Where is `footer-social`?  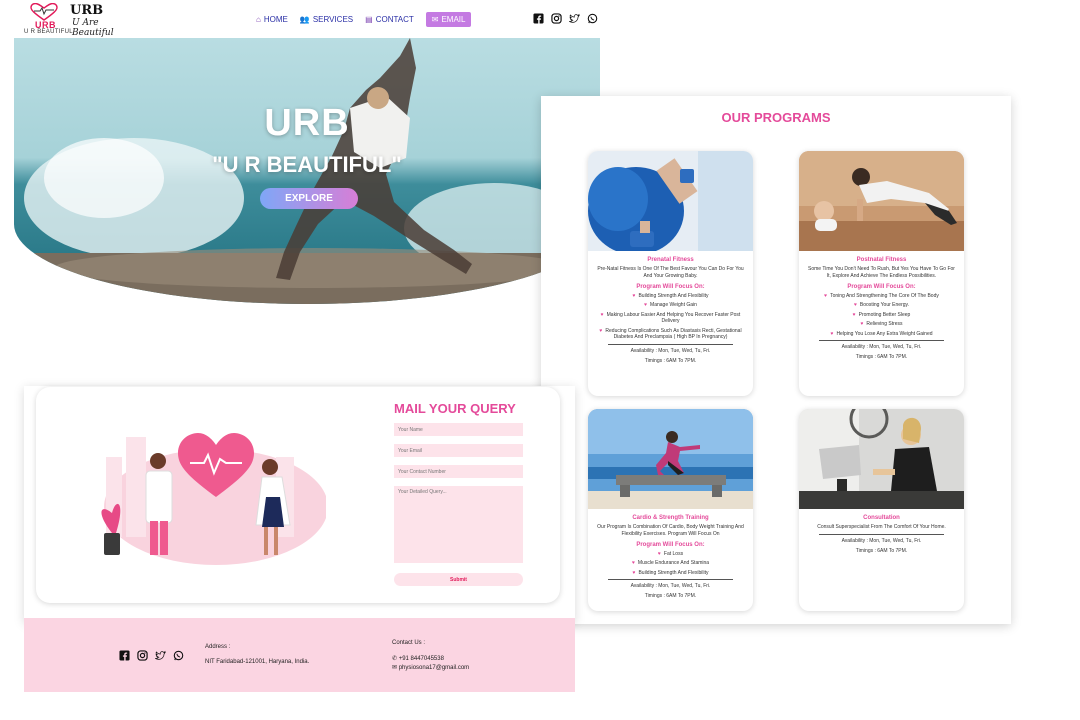
footer-social is located at coordinates (151, 655).